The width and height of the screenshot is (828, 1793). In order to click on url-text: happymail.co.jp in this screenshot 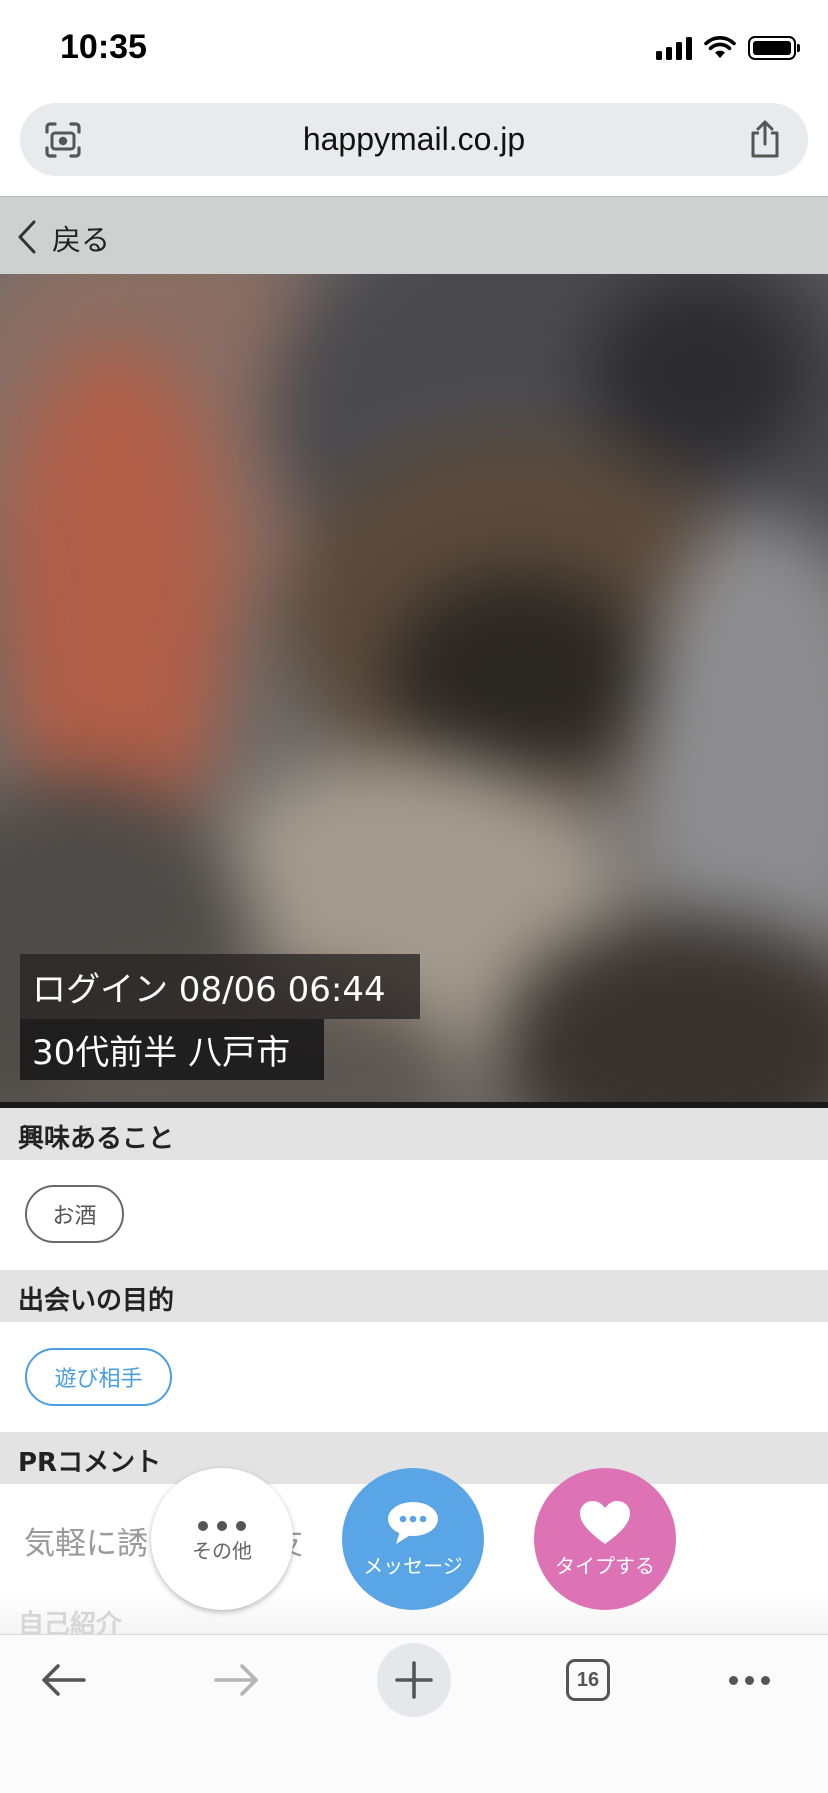, I will do `click(414, 139)`.